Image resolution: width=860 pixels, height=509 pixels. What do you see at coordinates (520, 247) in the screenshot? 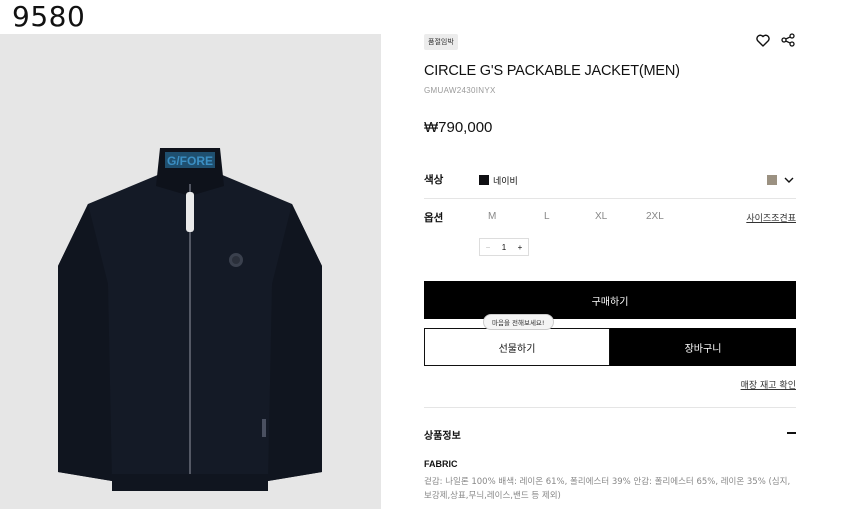
I see `quantity-plus-button: +` at bounding box center [520, 247].